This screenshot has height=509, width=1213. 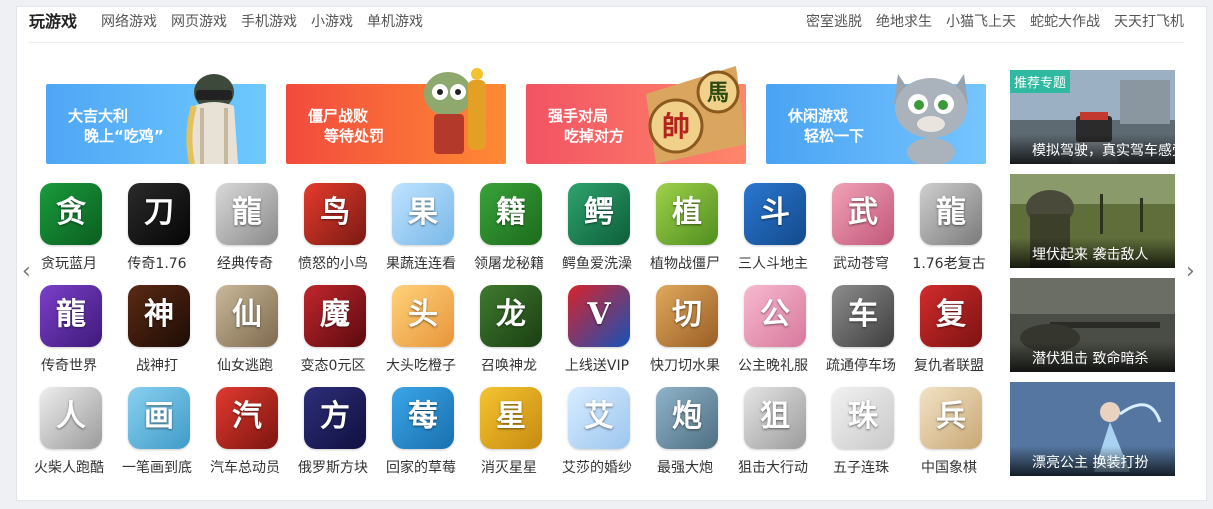 What do you see at coordinates (1092, 429) in the screenshot?
I see `featured-topic-princess: 漂亮公主 换装打扮` at bounding box center [1092, 429].